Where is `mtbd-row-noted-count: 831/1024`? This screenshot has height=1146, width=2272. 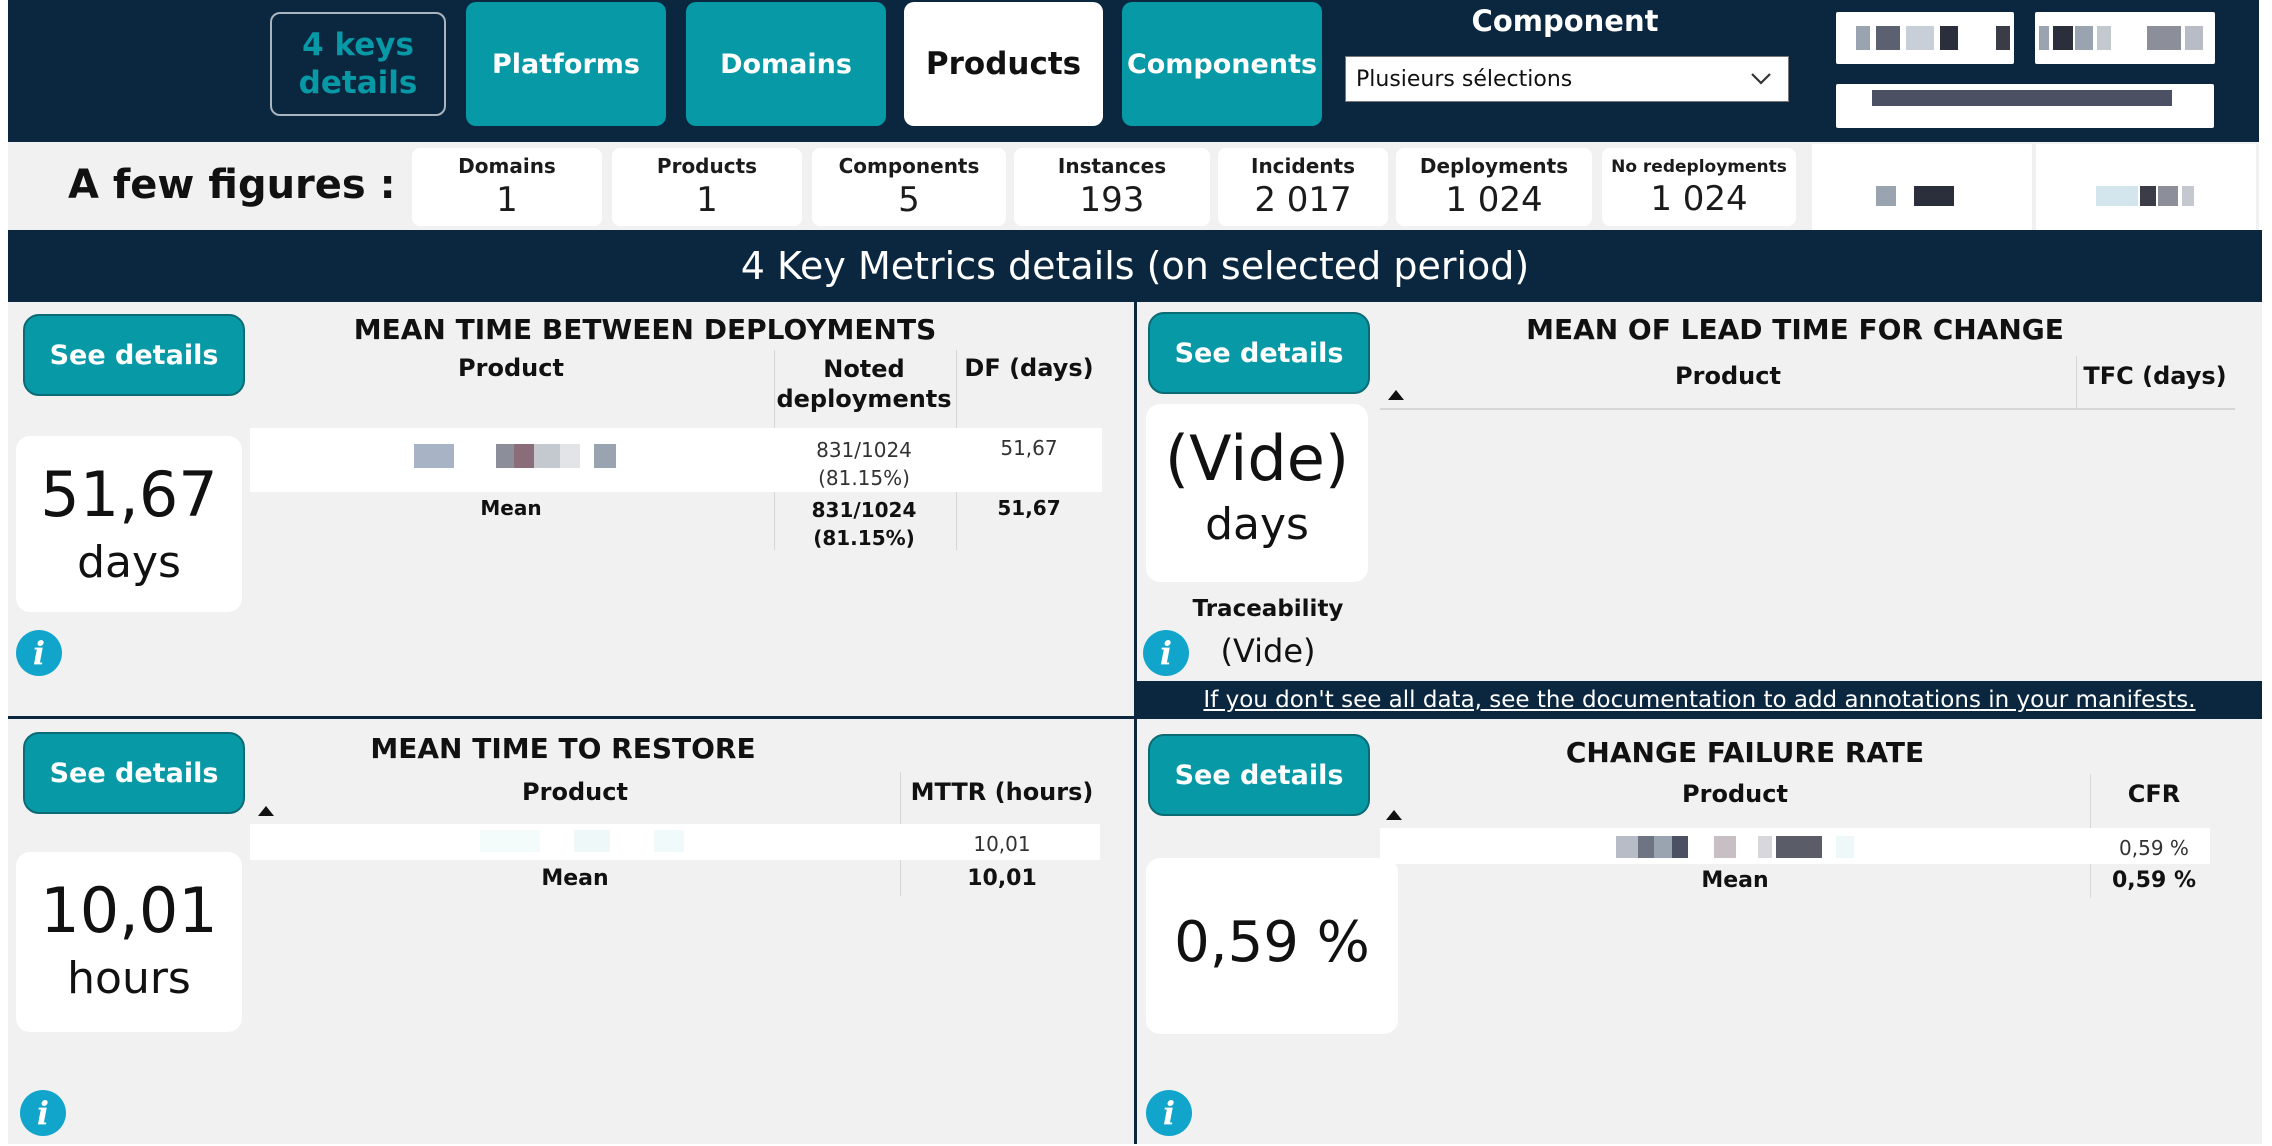
mtbd-row-noted-count: 831/1024 is located at coordinates (864, 450).